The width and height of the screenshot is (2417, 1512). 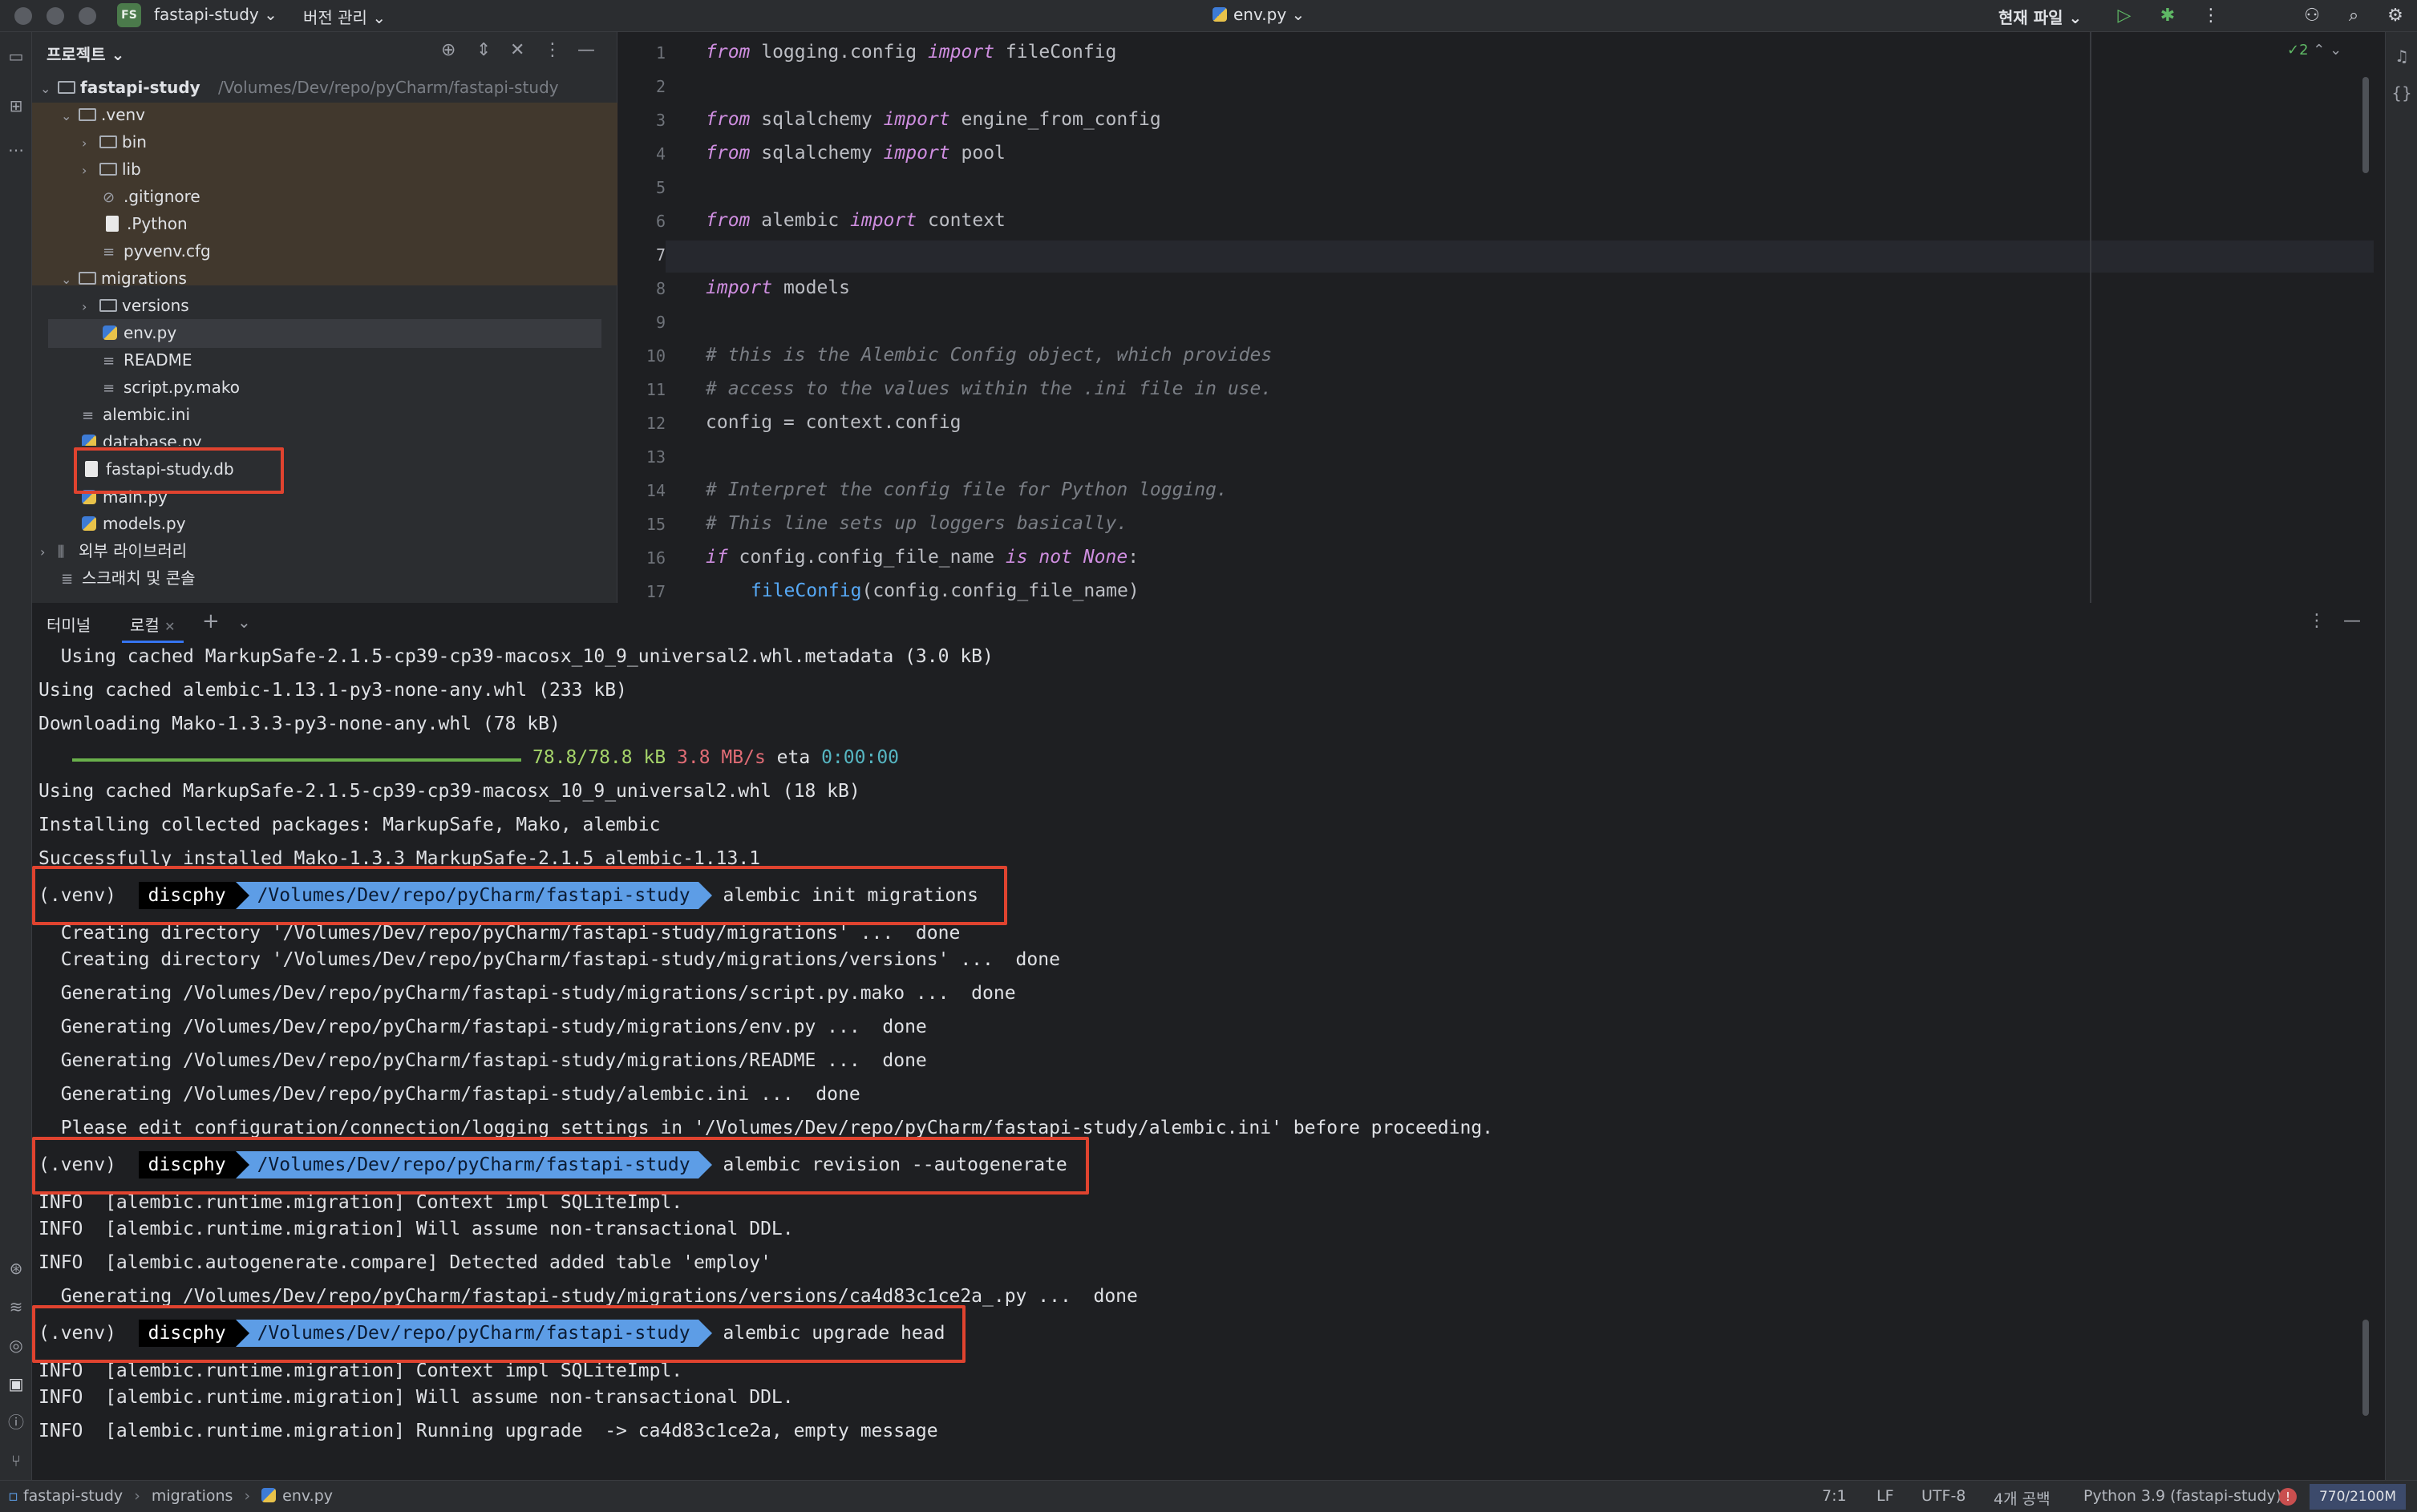 I want to click on project-badge: FS, so click(x=129, y=15).